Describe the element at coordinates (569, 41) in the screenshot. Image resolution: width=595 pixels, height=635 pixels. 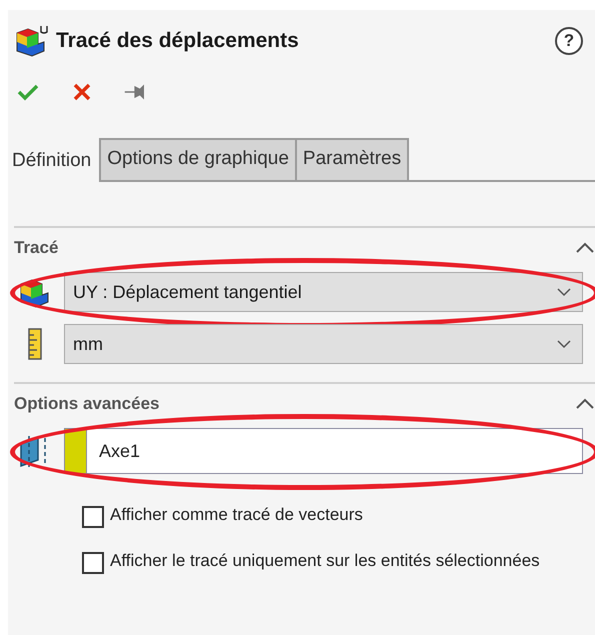
I see `help-icon: ?` at that location.